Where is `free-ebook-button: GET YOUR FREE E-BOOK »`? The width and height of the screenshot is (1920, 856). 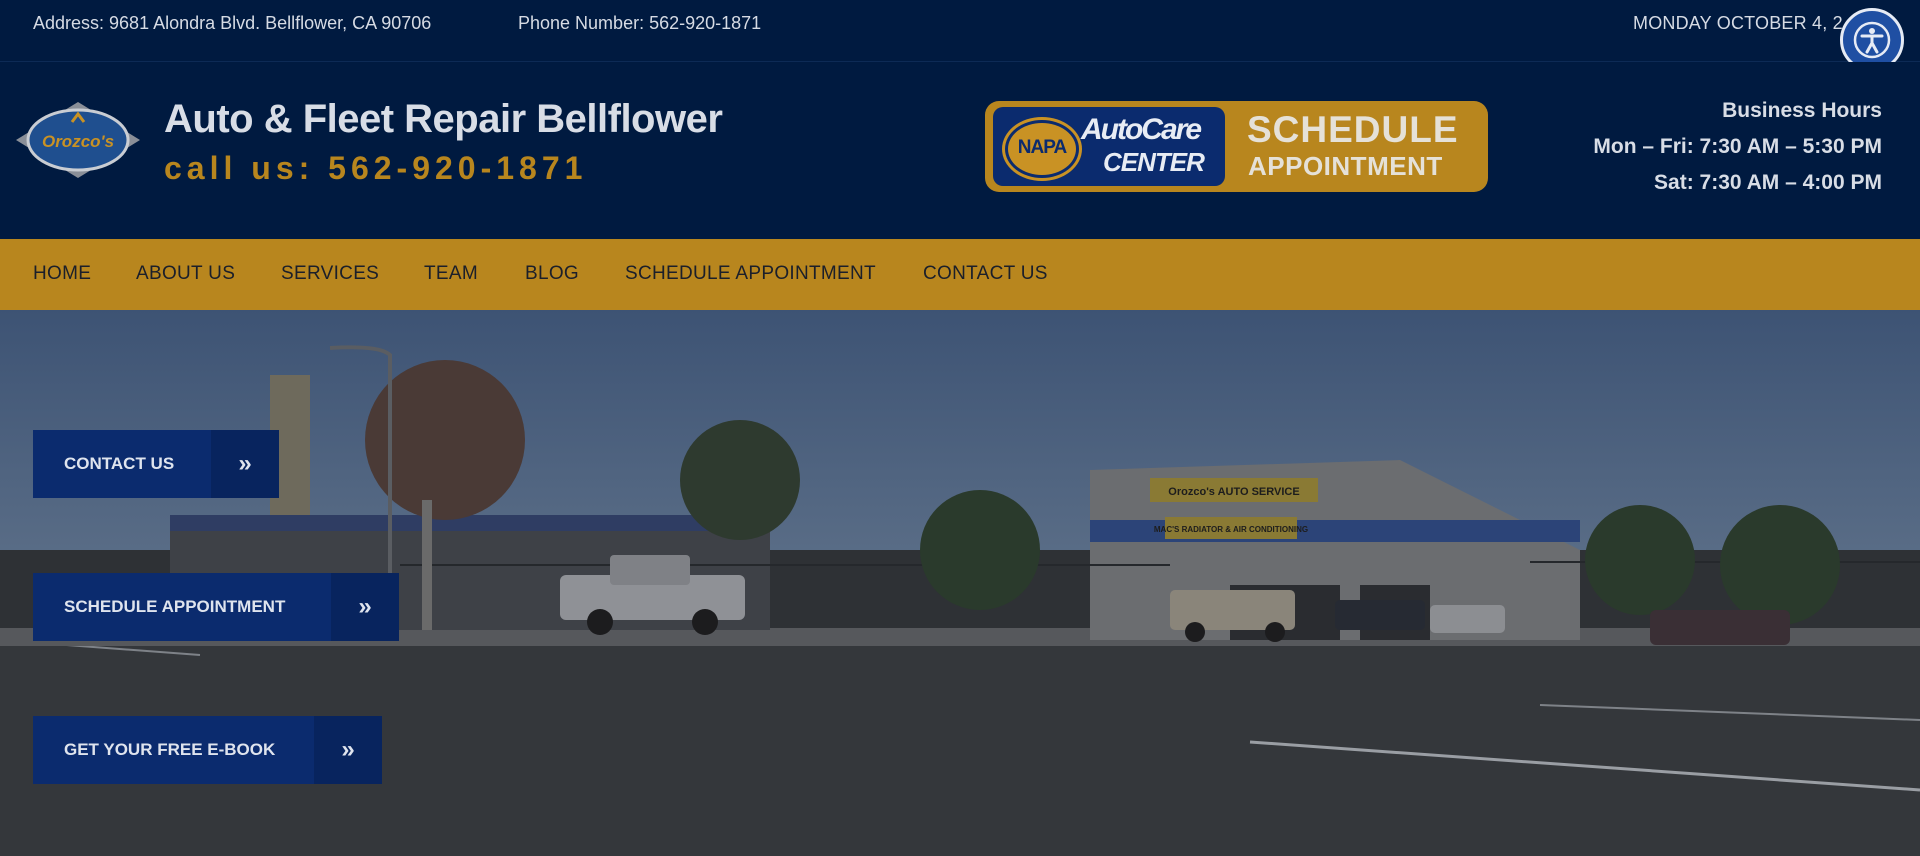 free-ebook-button: GET YOUR FREE E-BOOK » is located at coordinates (207, 750).